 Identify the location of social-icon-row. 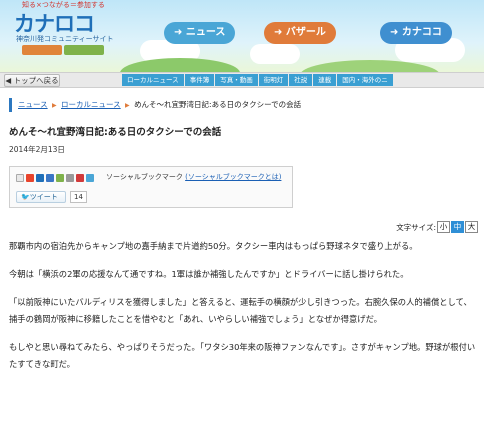
(56, 178).